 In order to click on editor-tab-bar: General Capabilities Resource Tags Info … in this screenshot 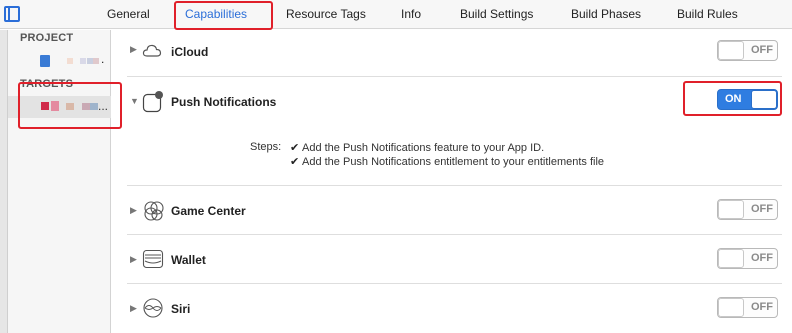, I will do `click(396, 14)`.